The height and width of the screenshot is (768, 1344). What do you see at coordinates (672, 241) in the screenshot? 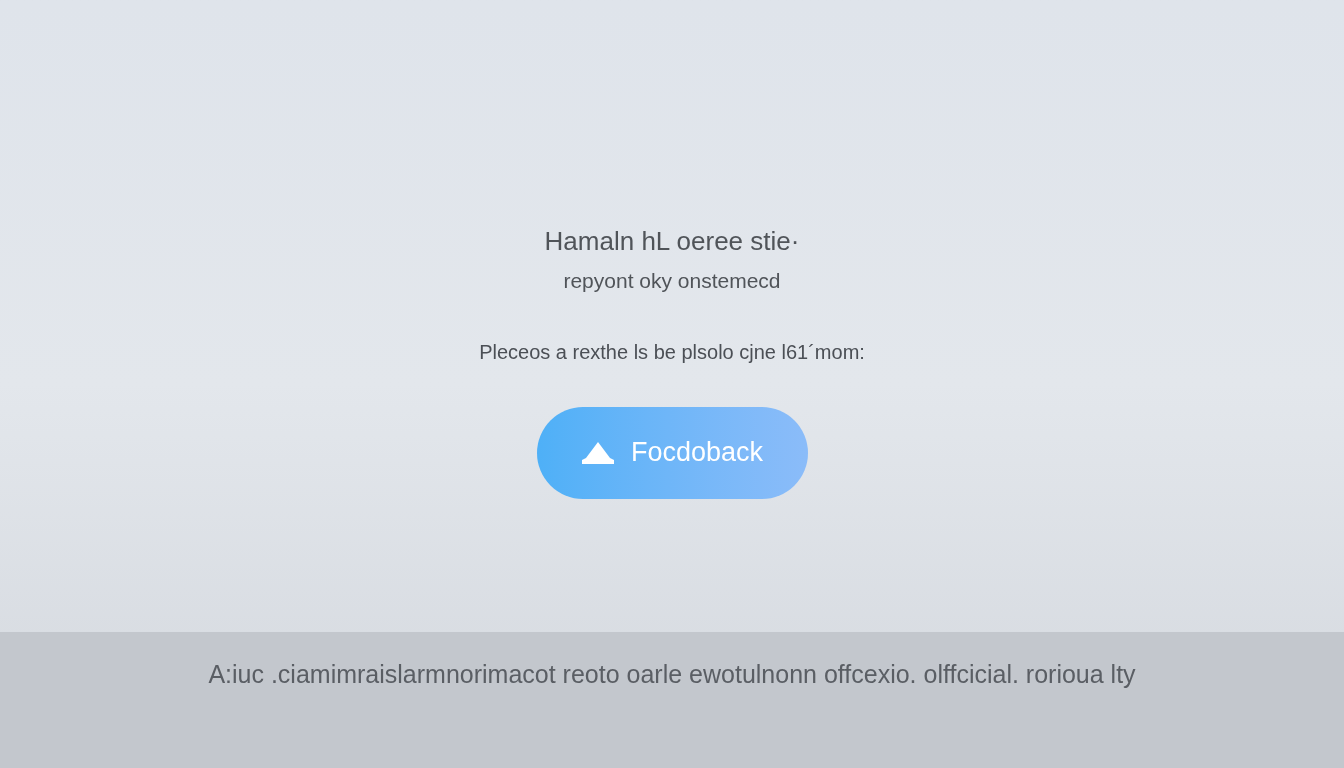
I see `heading-text: Hamaln hL oeree stie·` at bounding box center [672, 241].